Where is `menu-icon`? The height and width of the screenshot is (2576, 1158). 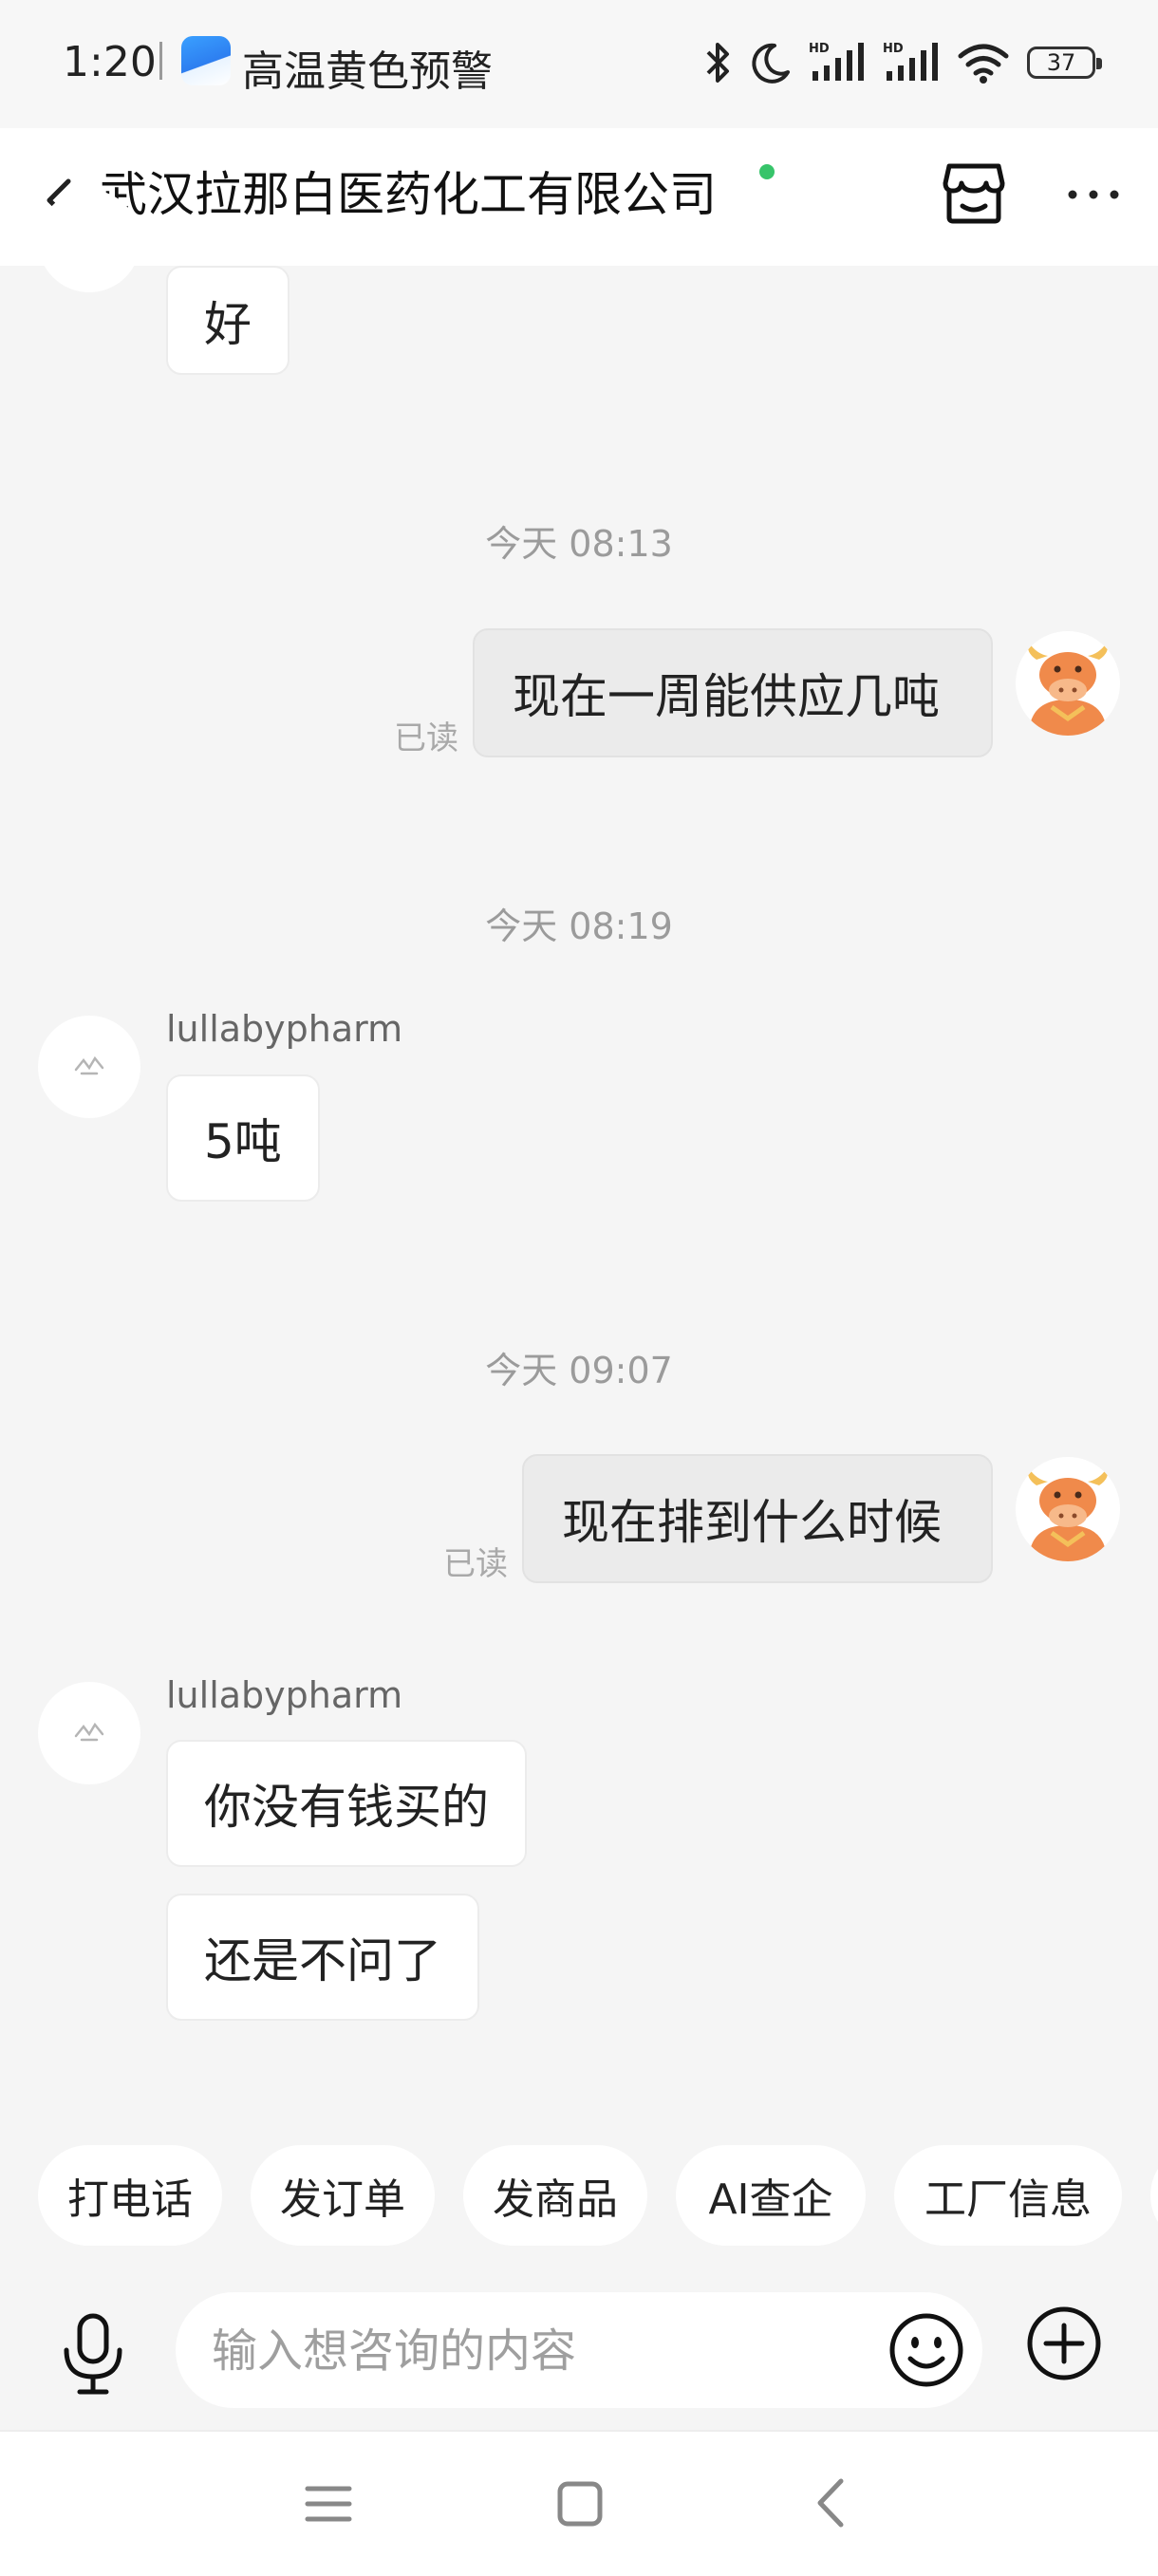 menu-icon is located at coordinates (328, 2504).